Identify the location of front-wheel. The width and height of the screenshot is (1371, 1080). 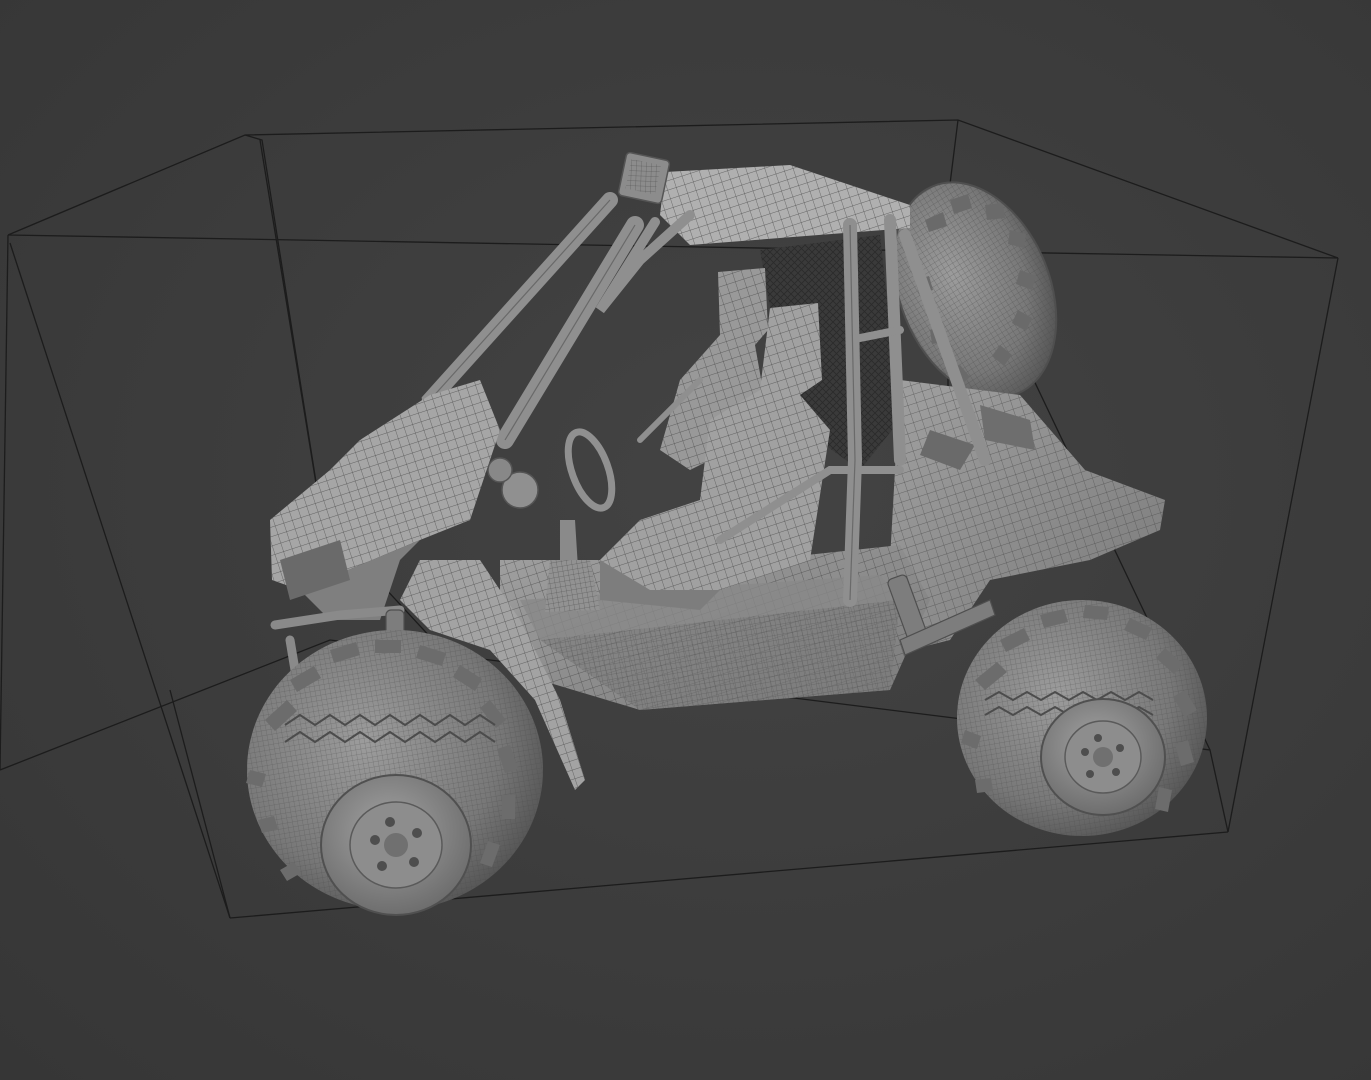
(394, 773).